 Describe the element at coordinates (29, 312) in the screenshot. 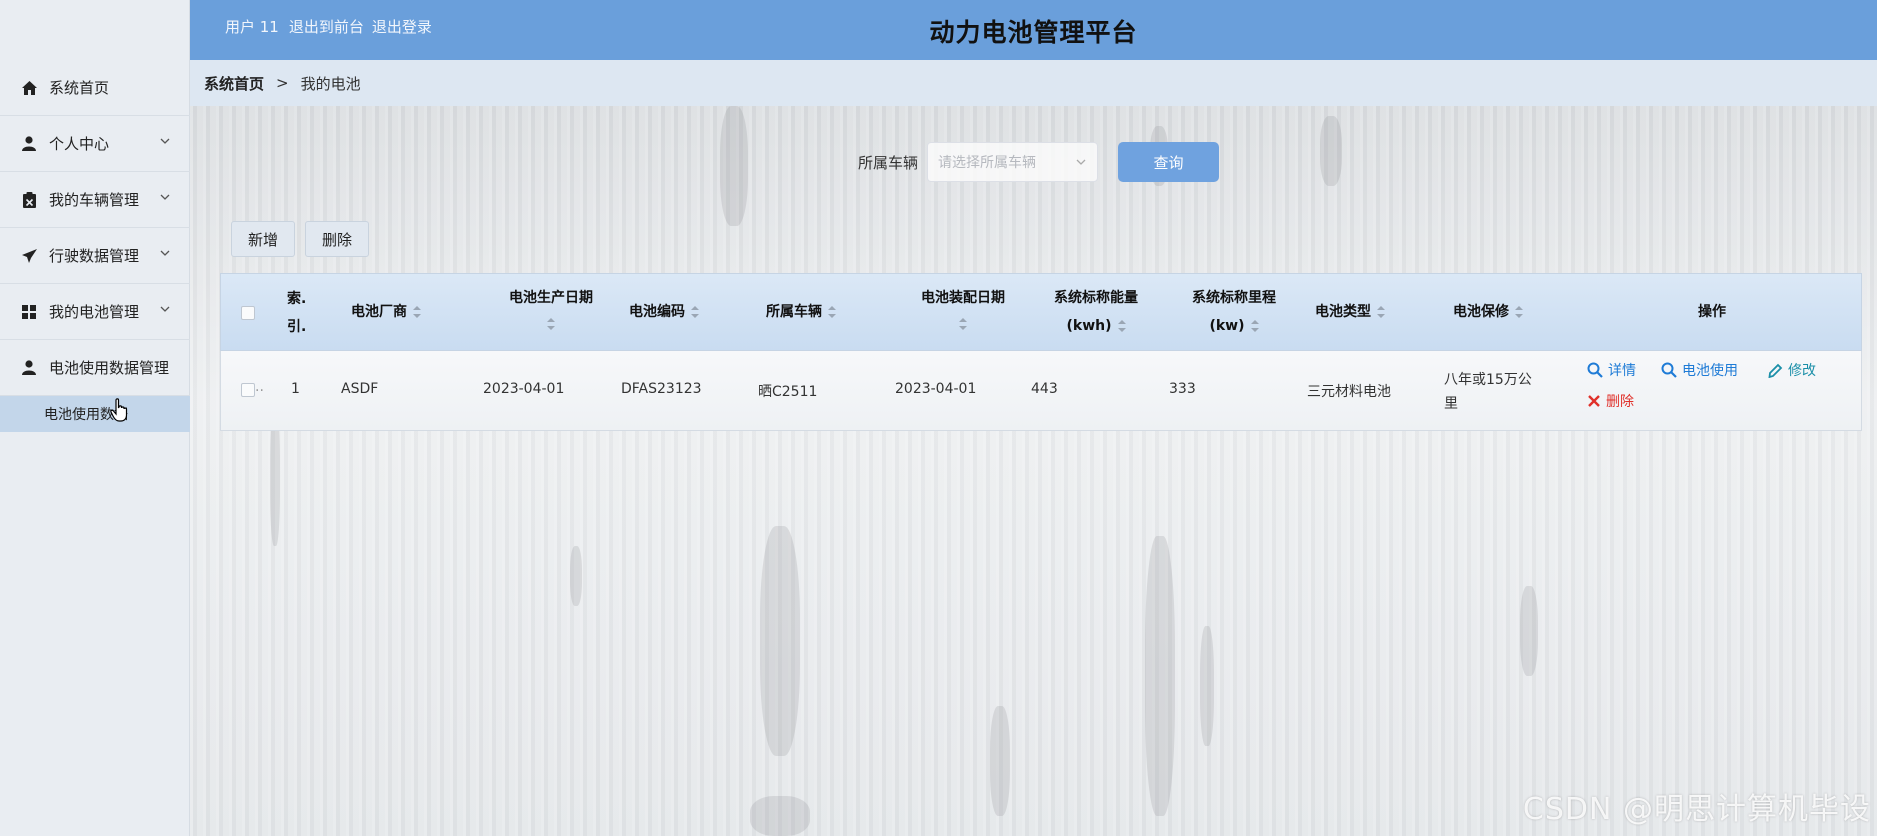

I see `grid-icon` at that location.